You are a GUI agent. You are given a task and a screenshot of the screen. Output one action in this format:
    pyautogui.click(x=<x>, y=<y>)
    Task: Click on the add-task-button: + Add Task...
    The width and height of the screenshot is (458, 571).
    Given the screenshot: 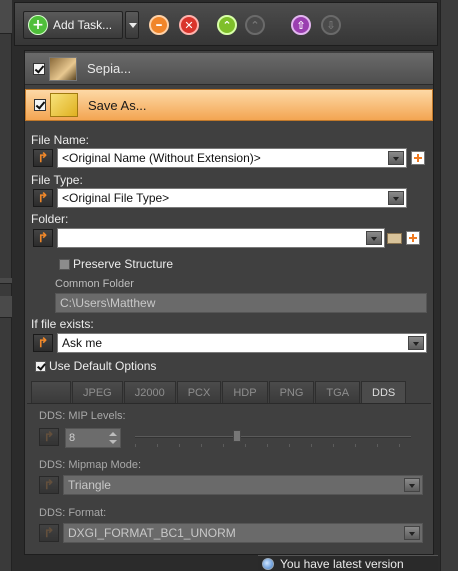 What is the action you would take?
    pyautogui.click(x=73, y=25)
    